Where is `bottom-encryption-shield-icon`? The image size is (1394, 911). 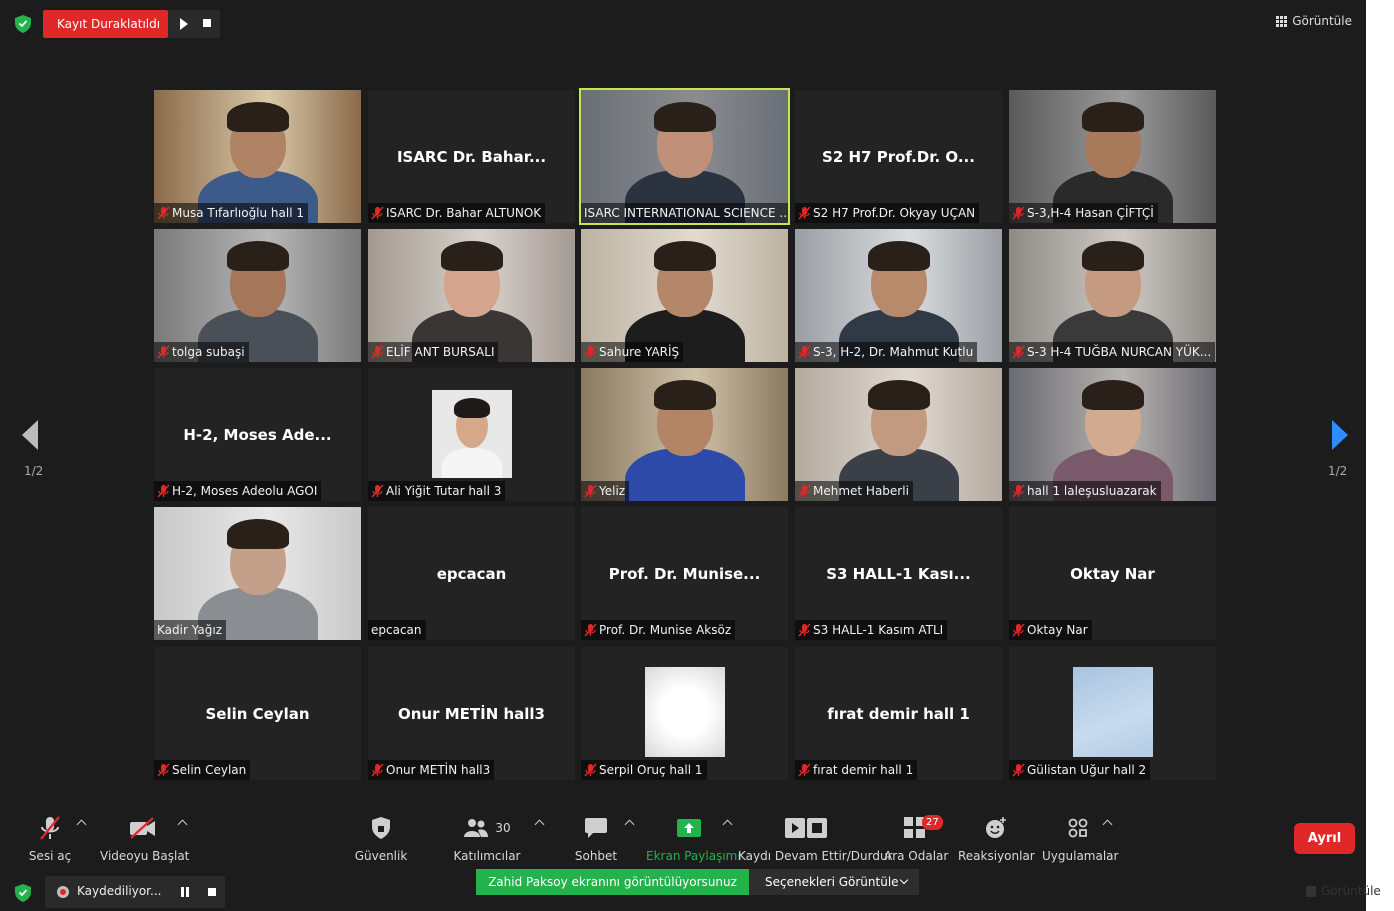
bottom-encryption-shield-icon is located at coordinates (23, 893).